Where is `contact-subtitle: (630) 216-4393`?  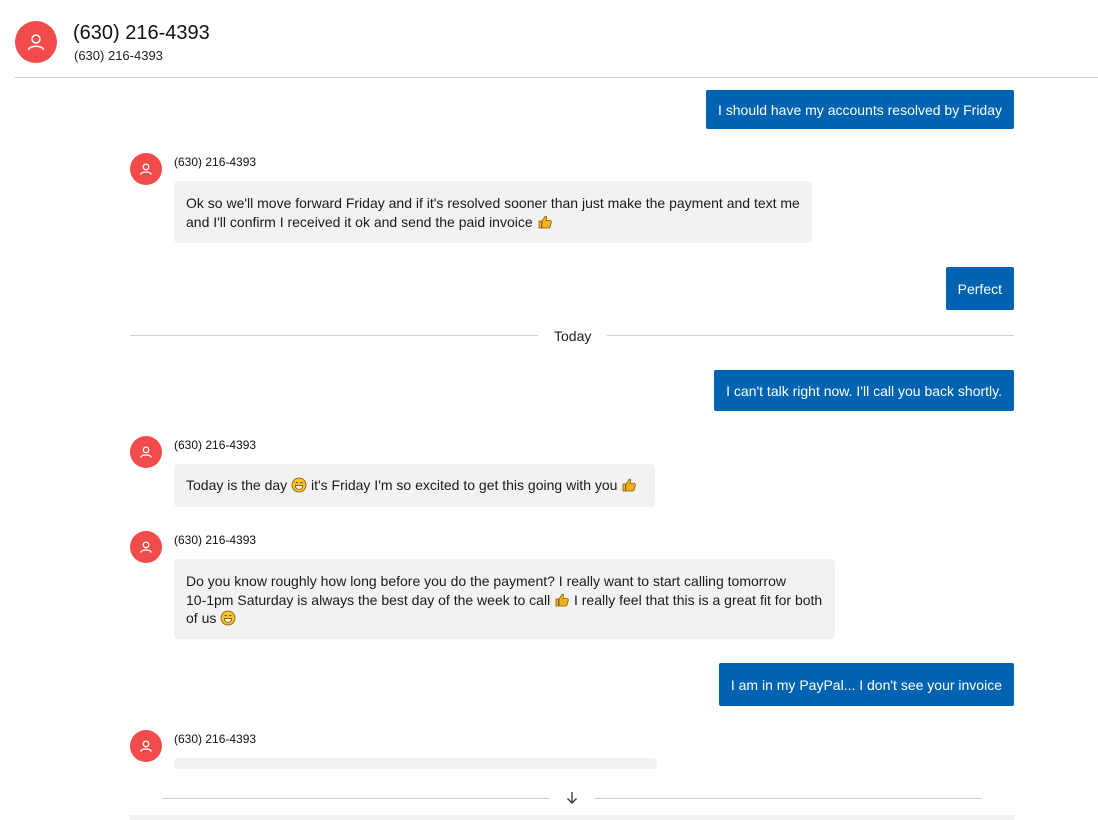 contact-subtitle: (630) 216-4393 is located at coordinates (118, 55).